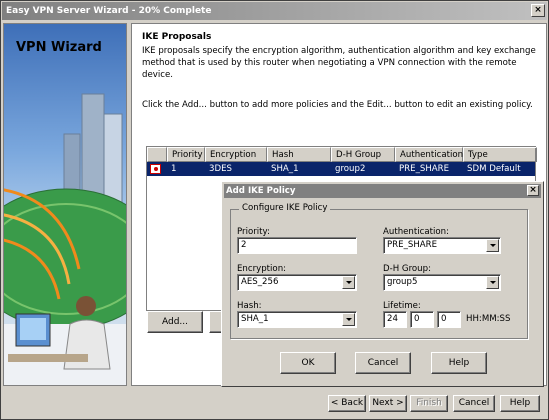 Image resolution: width=549 pixels, height=420 pixels. Describe the element at coordinates (407, 269) in the screenshot. I see `dh-group-label: D-H Group:` at that location.